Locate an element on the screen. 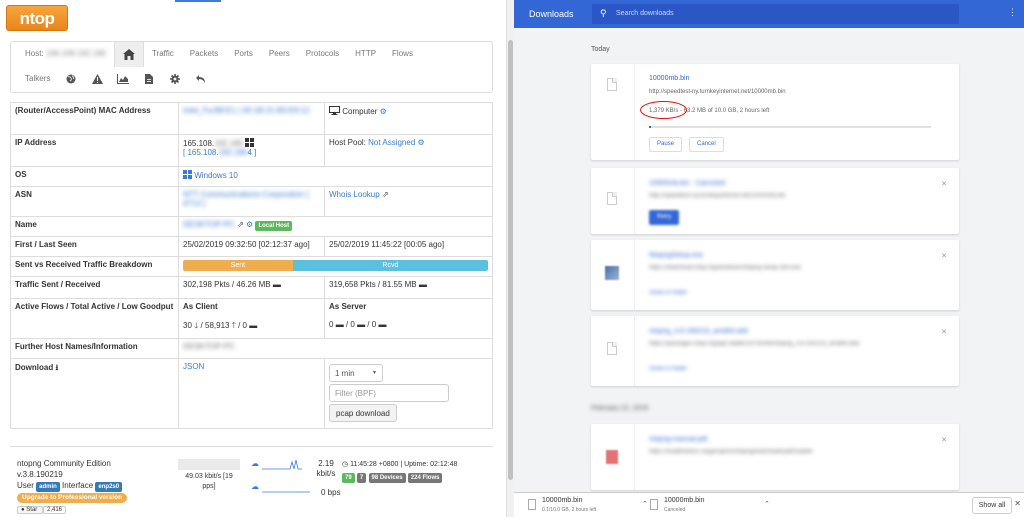  interval-value: 1 min is located at coordinates (345, 373).